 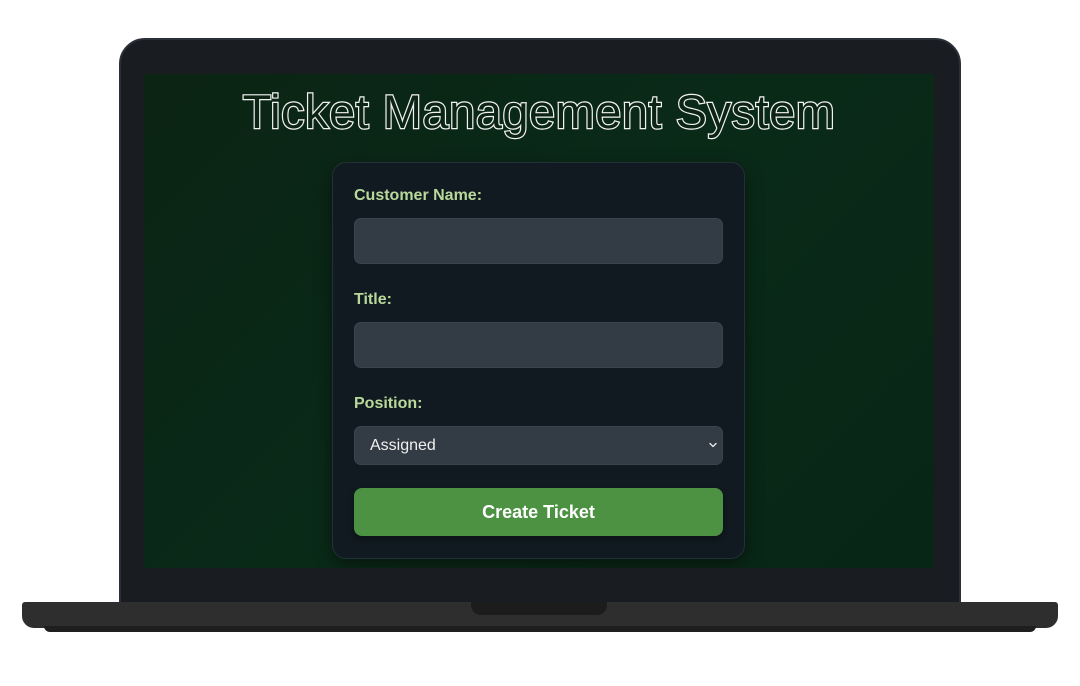 What do you see at coordinates (538, 445) in the screenshot?
I see `position-select: Assigned` at bounding box center [538, 445].